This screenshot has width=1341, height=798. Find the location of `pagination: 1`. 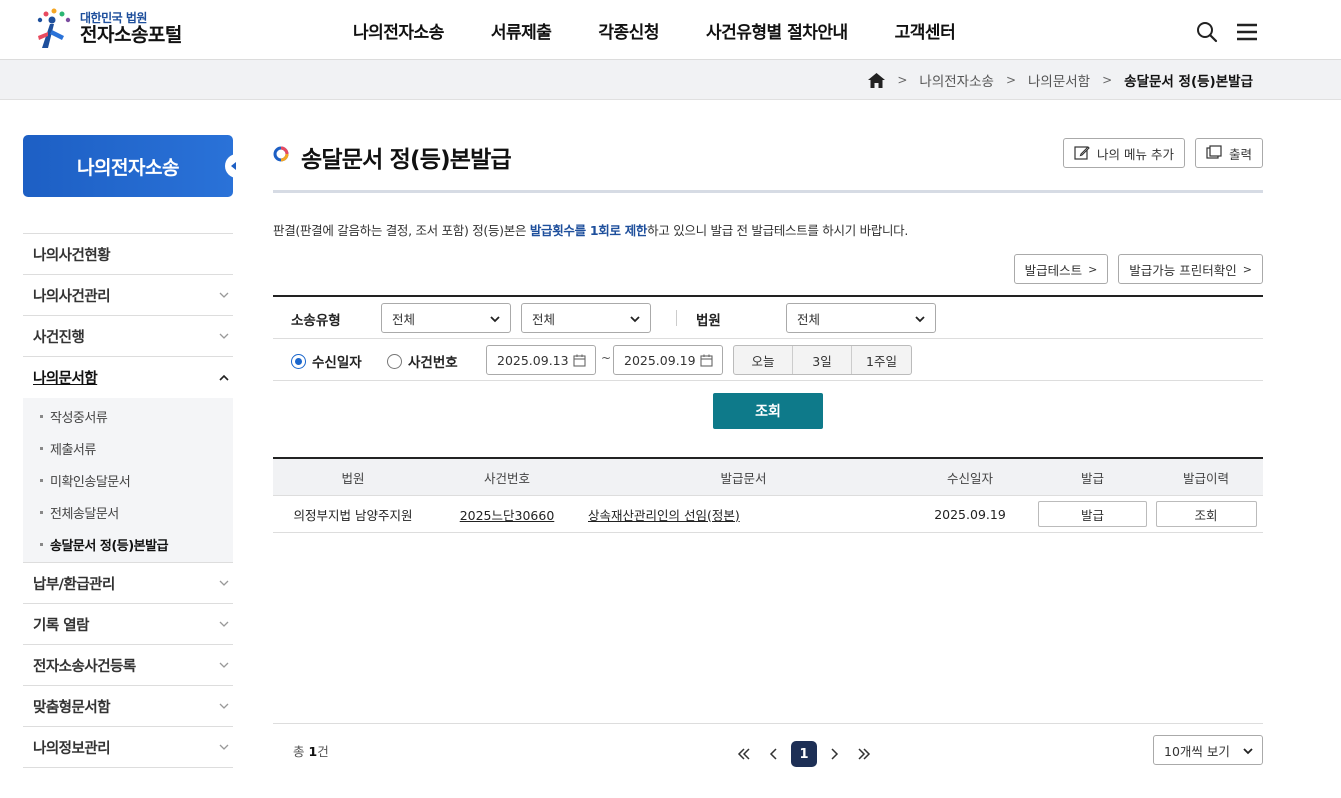

pagination: 1 is located at coordinates (806, 754).